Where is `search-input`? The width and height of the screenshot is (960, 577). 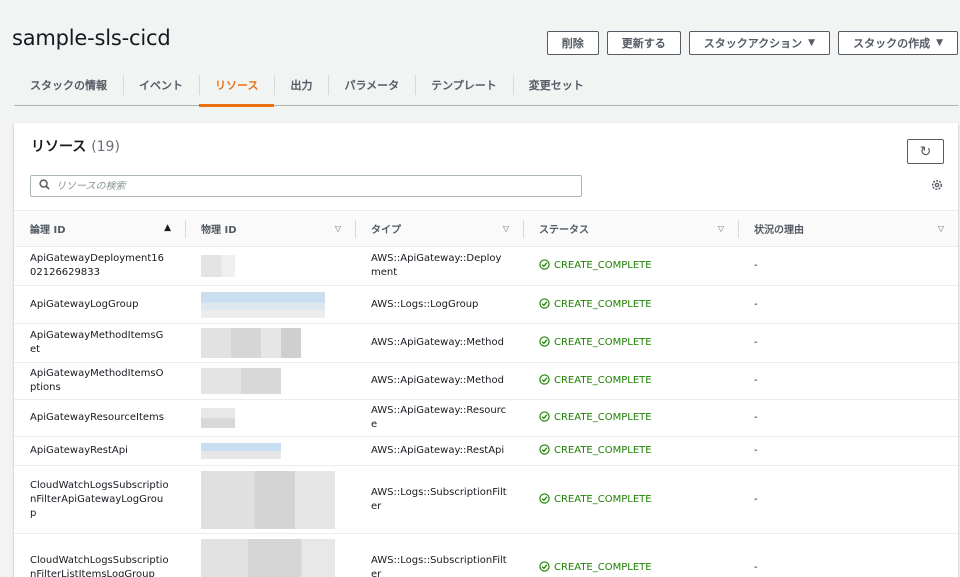
search-input is located at coordinates (306, 186).